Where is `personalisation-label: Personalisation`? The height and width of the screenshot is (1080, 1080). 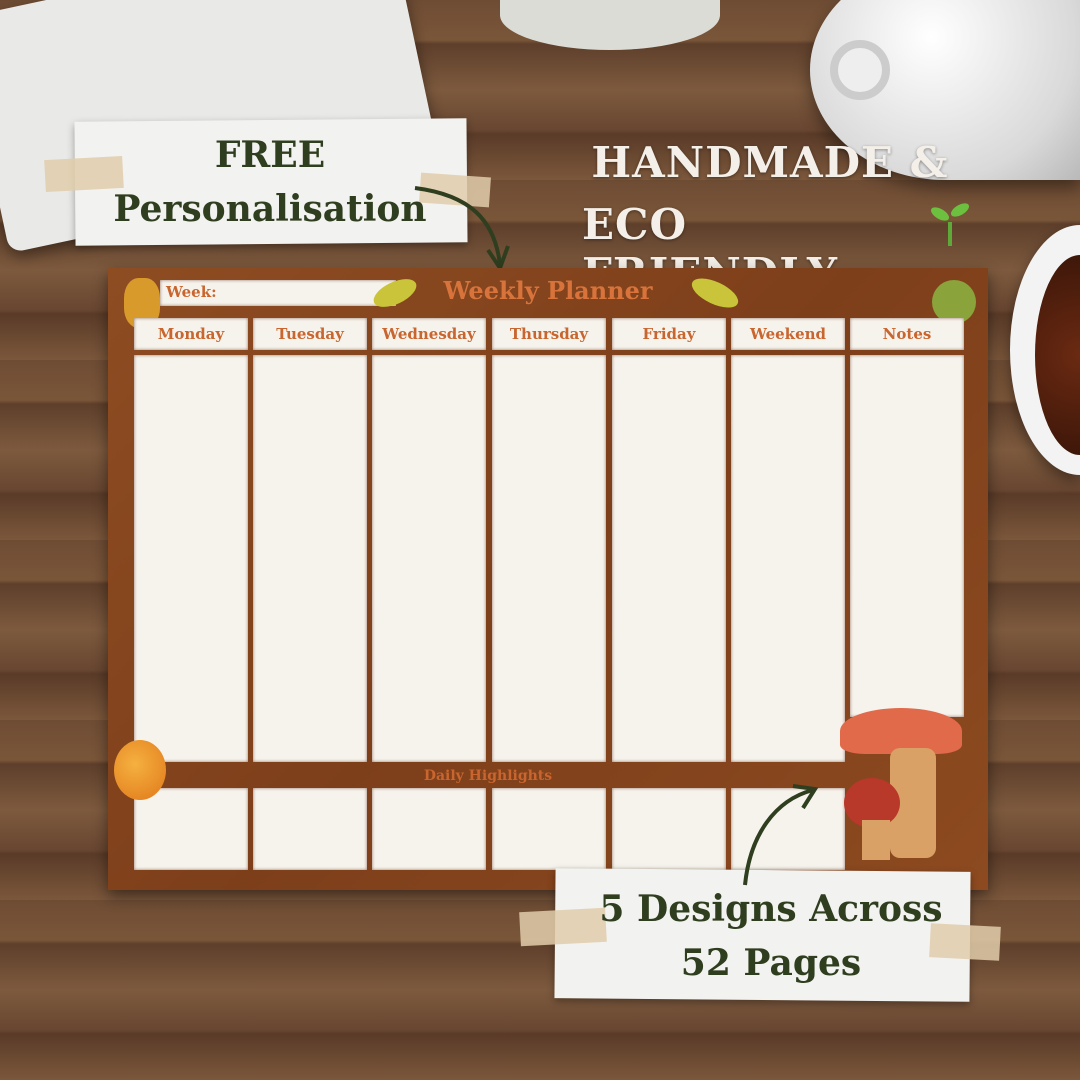
personalisation-label: Personalisation is located at coordinates (270, 209).